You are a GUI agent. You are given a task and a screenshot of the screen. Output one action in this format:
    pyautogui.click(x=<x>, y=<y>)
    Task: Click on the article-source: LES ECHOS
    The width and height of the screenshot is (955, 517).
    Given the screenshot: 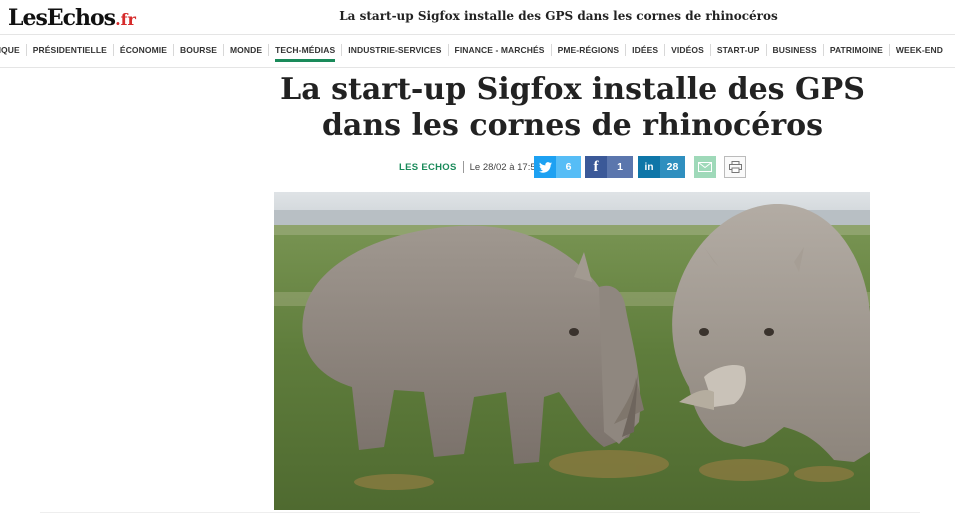 What is the action you would take?
    pyautogui.click(x=428, y=167)
    